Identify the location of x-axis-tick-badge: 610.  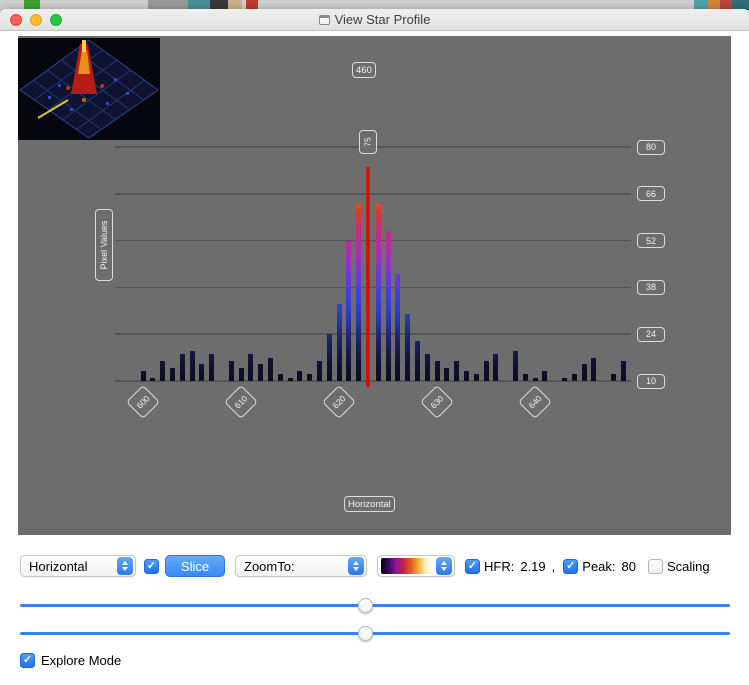
(241, 402).